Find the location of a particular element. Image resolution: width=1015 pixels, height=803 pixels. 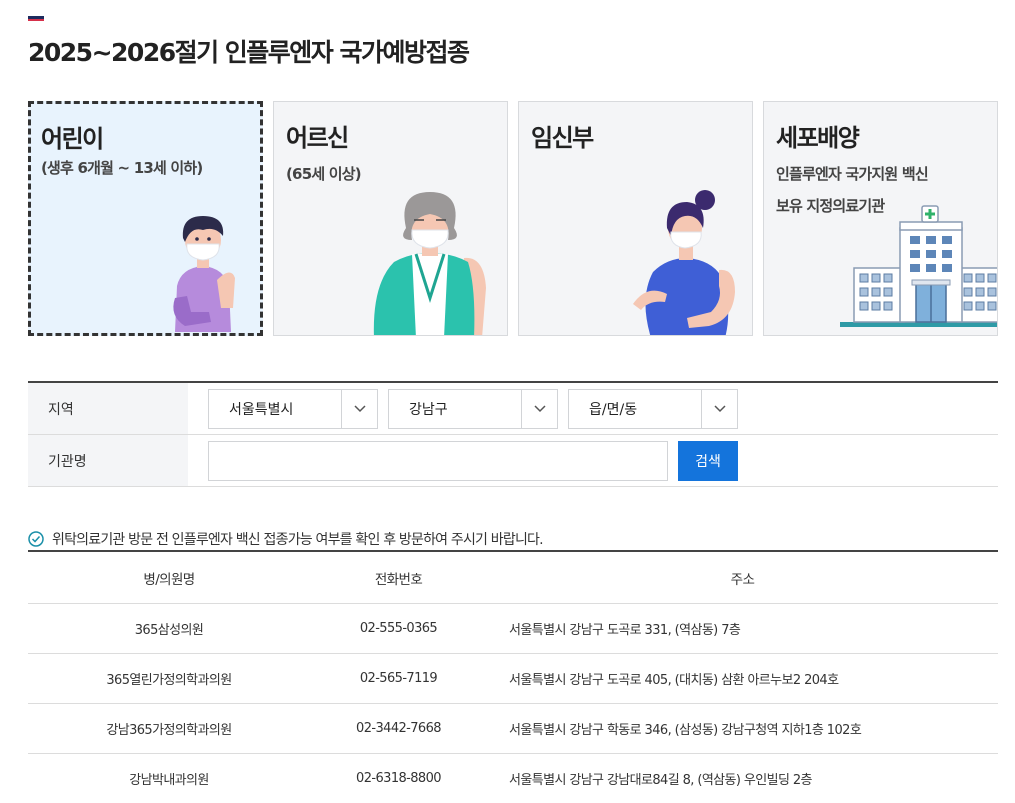

clinic-addr: 서울특별시 강남구 도곡로 331, (역삼동) 7층 is located at coordinates (625, 630).